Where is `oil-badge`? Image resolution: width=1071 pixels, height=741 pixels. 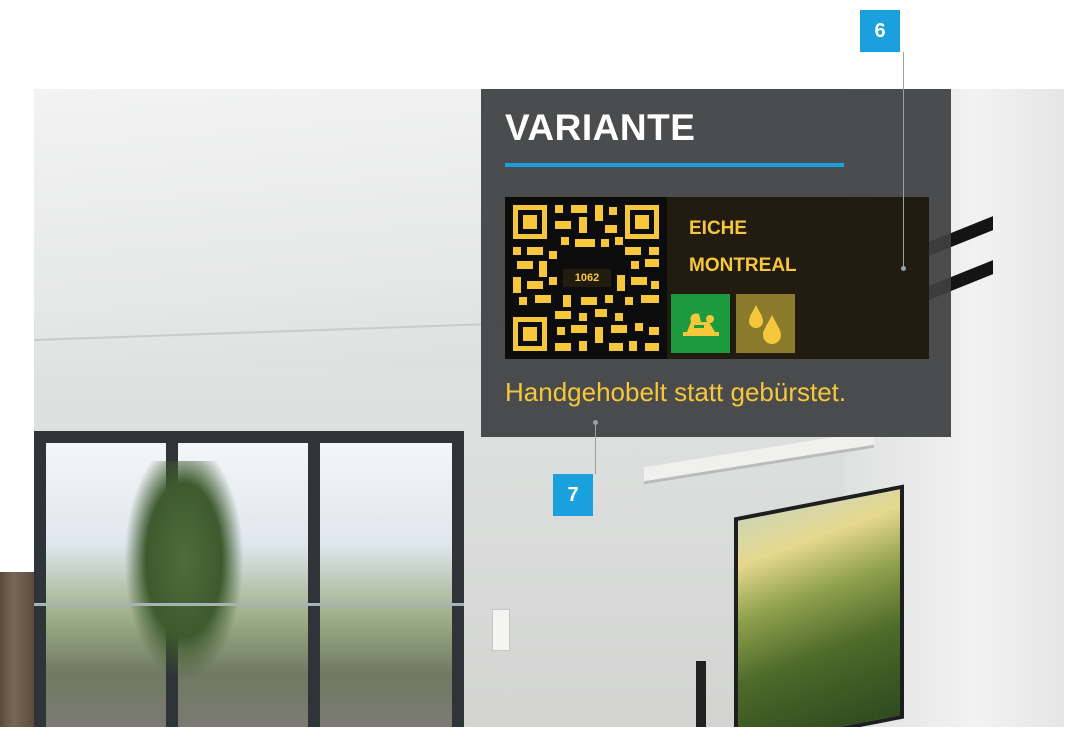
oil-badge is located at coordinates (765, 323).